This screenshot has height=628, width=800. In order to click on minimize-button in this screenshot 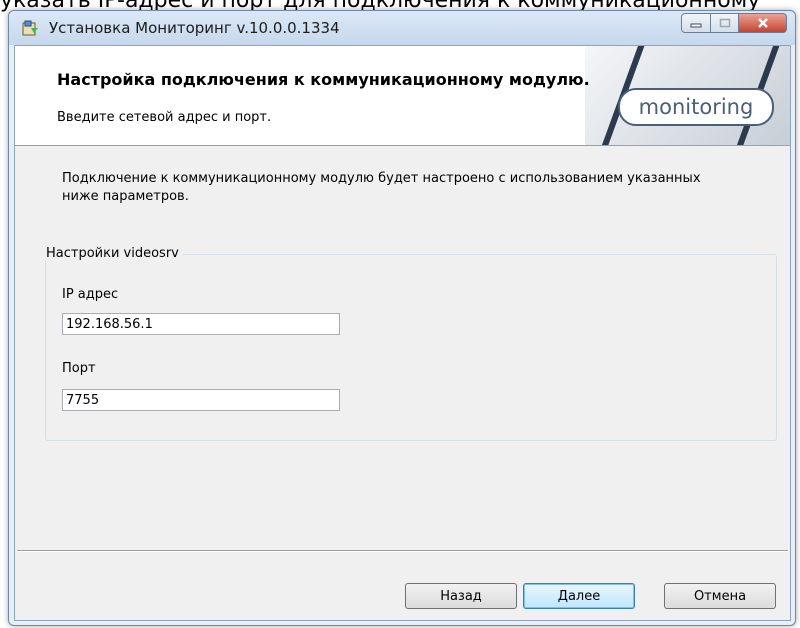, I will do `click(696, 23)`.